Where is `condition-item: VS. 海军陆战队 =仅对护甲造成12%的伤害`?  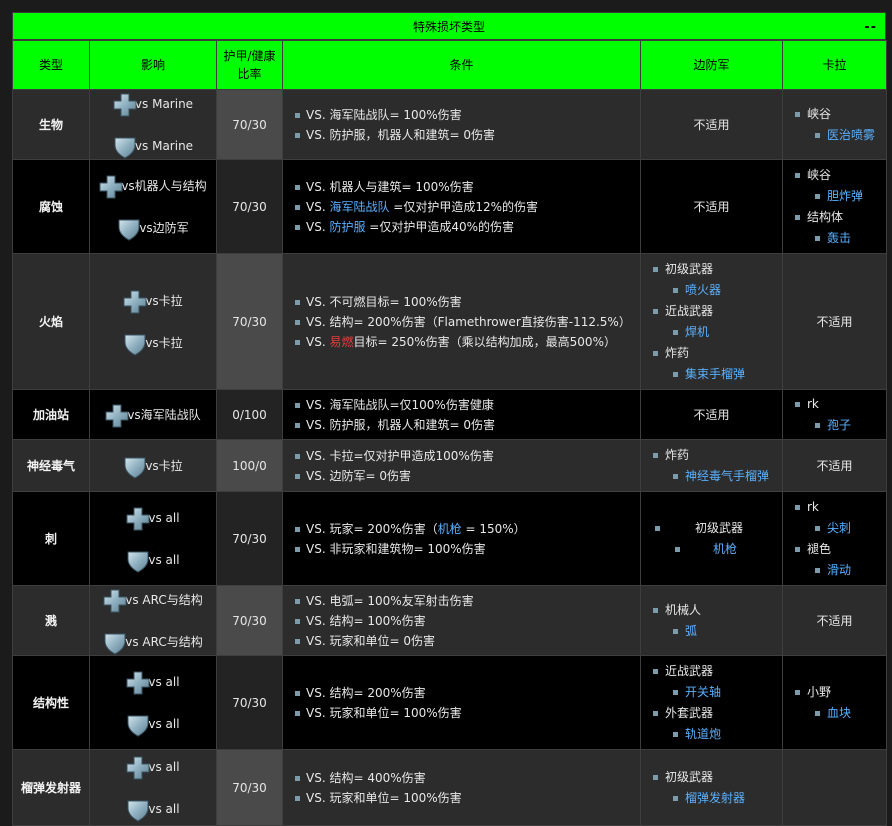
condition-item: VS. 海军陆战队 =仅对护甲造成12%的伤害 is located at coordinates (467, 207).